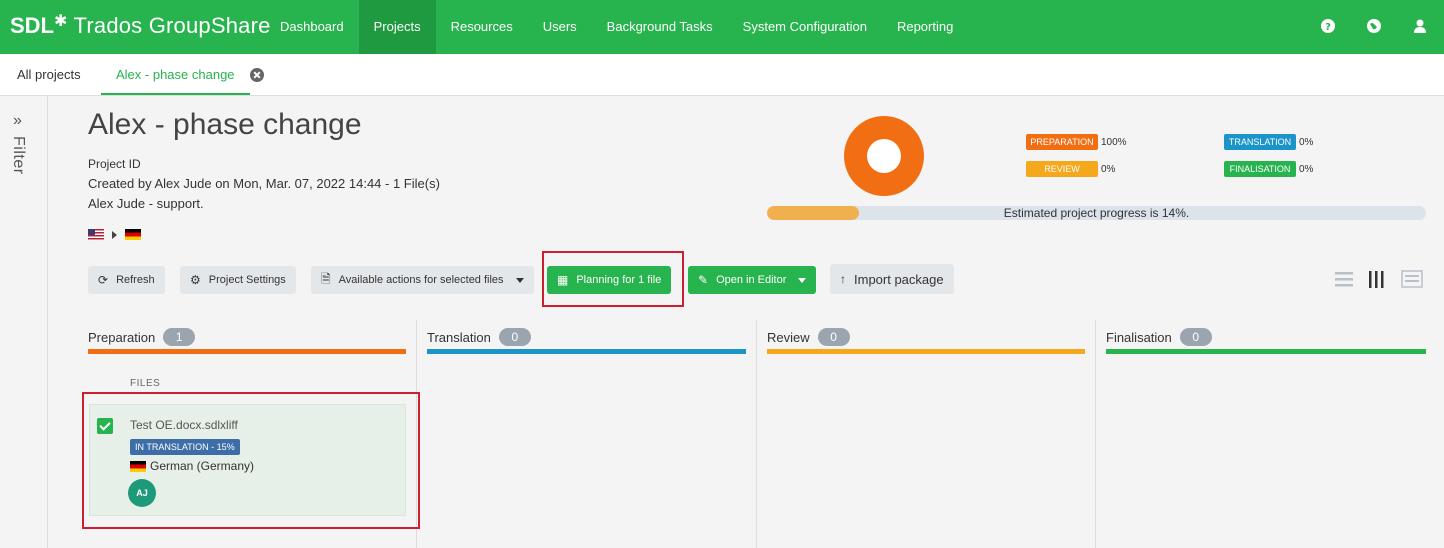 The image size is (1444, 548). I want to click on project-tabs: All projects Alex - phase change, so click(722, 75).